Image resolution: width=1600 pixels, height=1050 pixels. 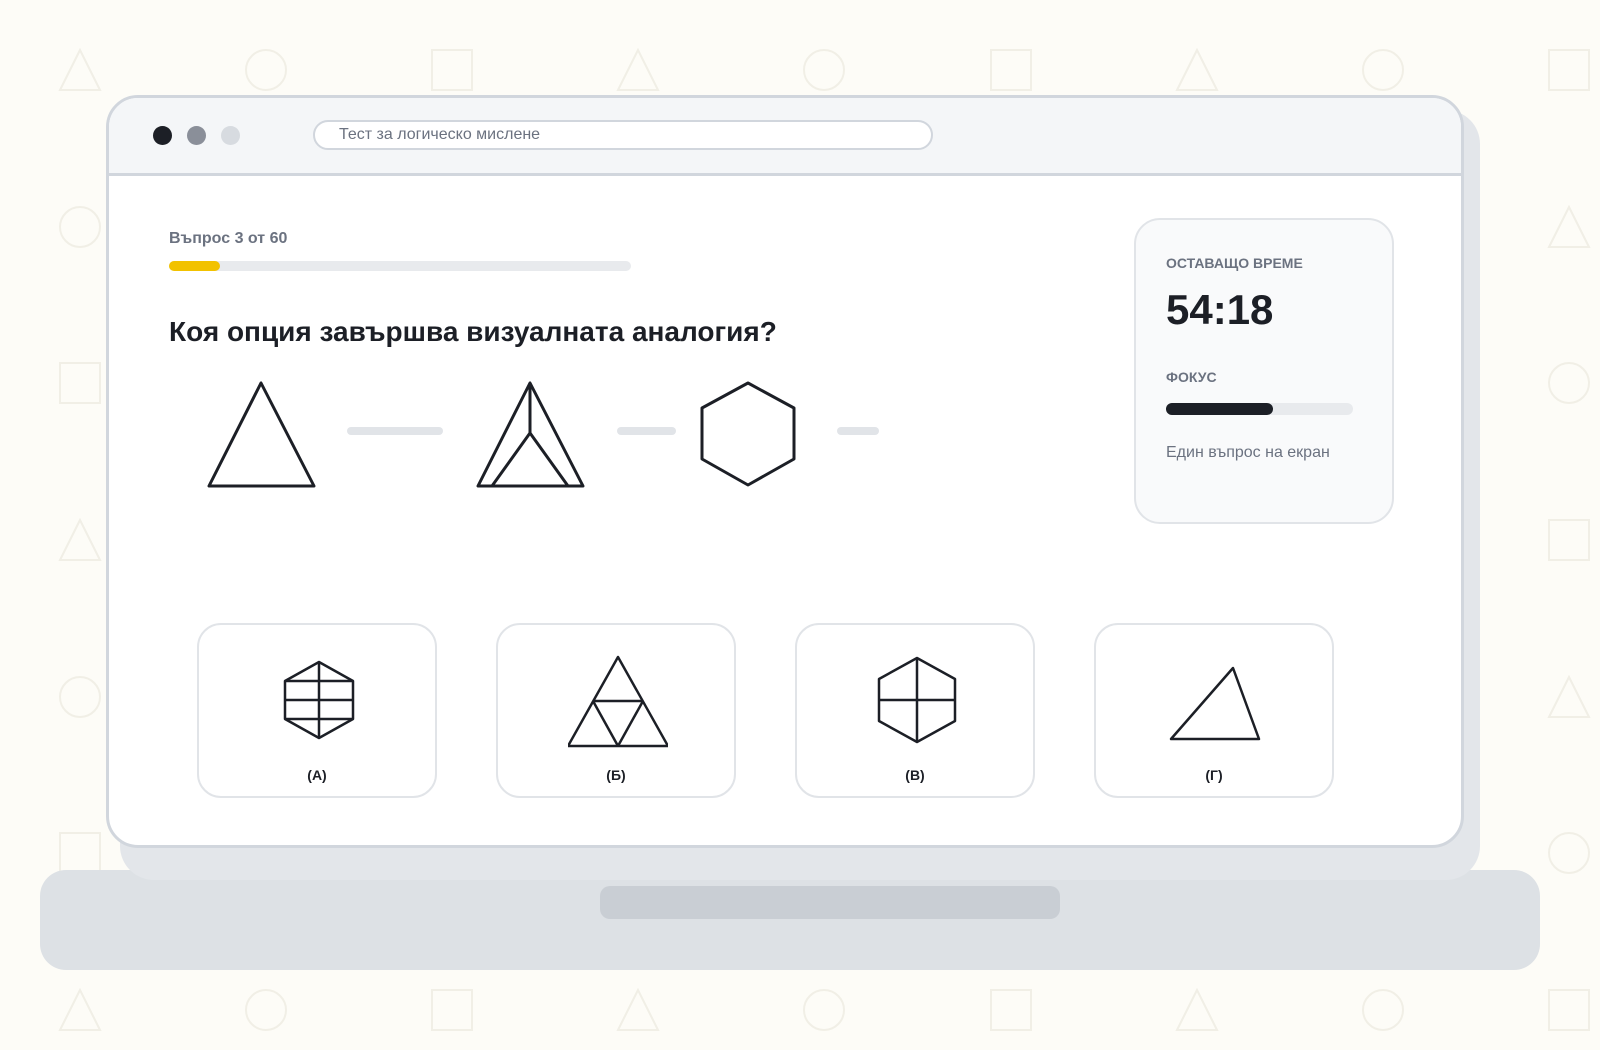 I want to click on scalene-triangle-icon, so click(x=1215, y=703).